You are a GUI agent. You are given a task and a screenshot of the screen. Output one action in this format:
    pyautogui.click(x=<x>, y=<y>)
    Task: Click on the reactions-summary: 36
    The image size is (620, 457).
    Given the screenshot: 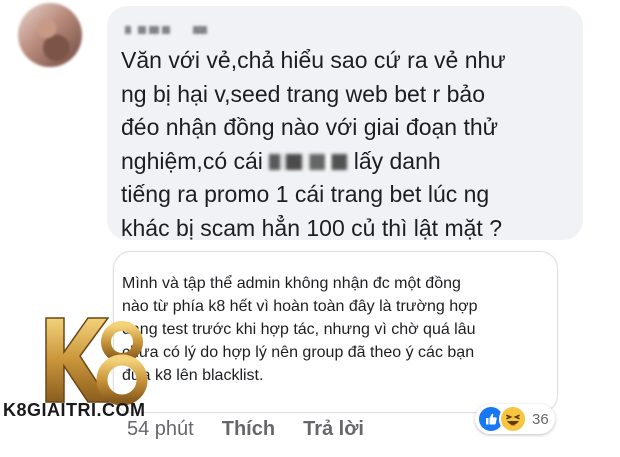 What is the action you would take?
    pyautogui.click(x=515, y=419)
    